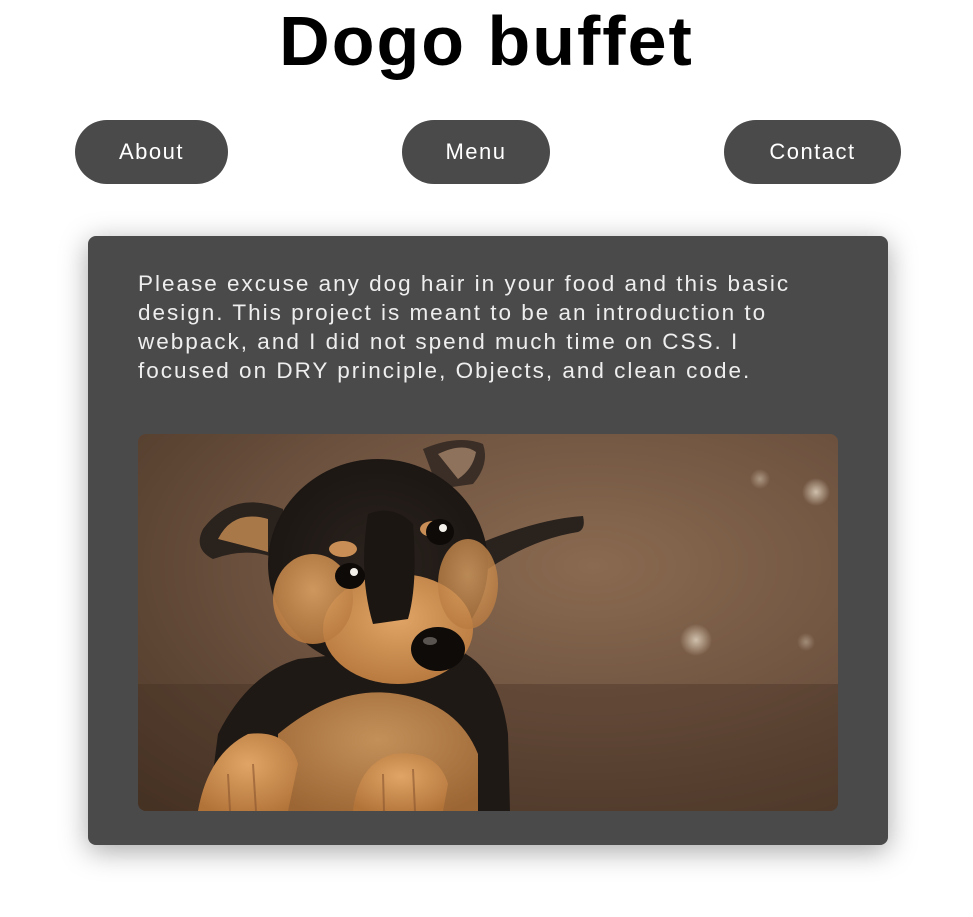 The height and width of the screenshot is (917, 973). I want to click on page-title: Dogo buffet, so click(486, 41).